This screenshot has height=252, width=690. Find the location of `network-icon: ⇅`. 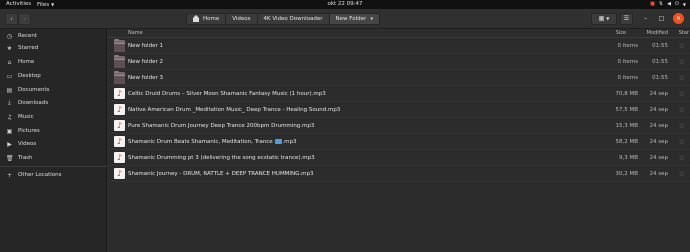

network-icon: ⇅ is located at coordinates (661, 4).